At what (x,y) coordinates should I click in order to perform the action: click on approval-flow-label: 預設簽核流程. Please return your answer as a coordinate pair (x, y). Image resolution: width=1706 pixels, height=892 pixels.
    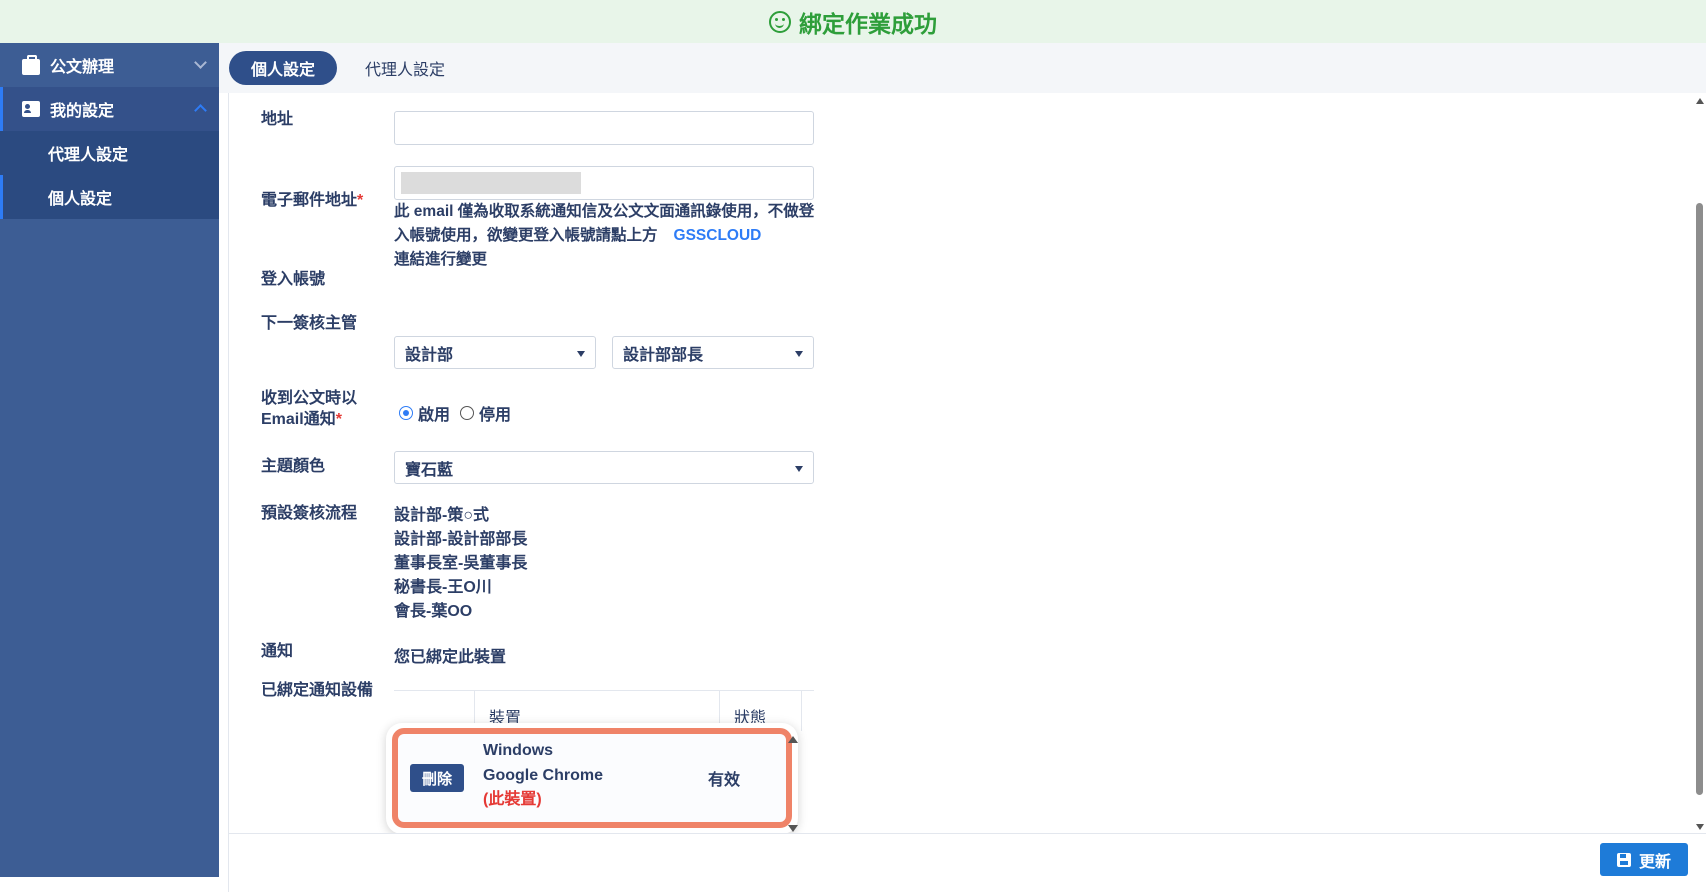
    Looking at the image, I should click on (309, 513).